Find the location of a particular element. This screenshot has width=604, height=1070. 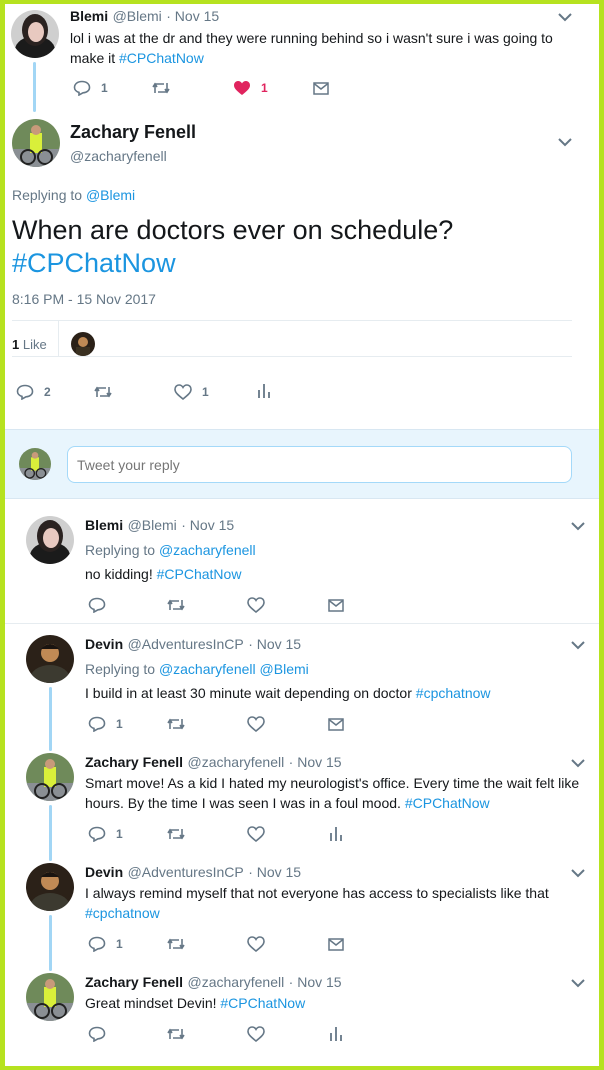

reply-button: 2 is located at coordinates (33, 392).